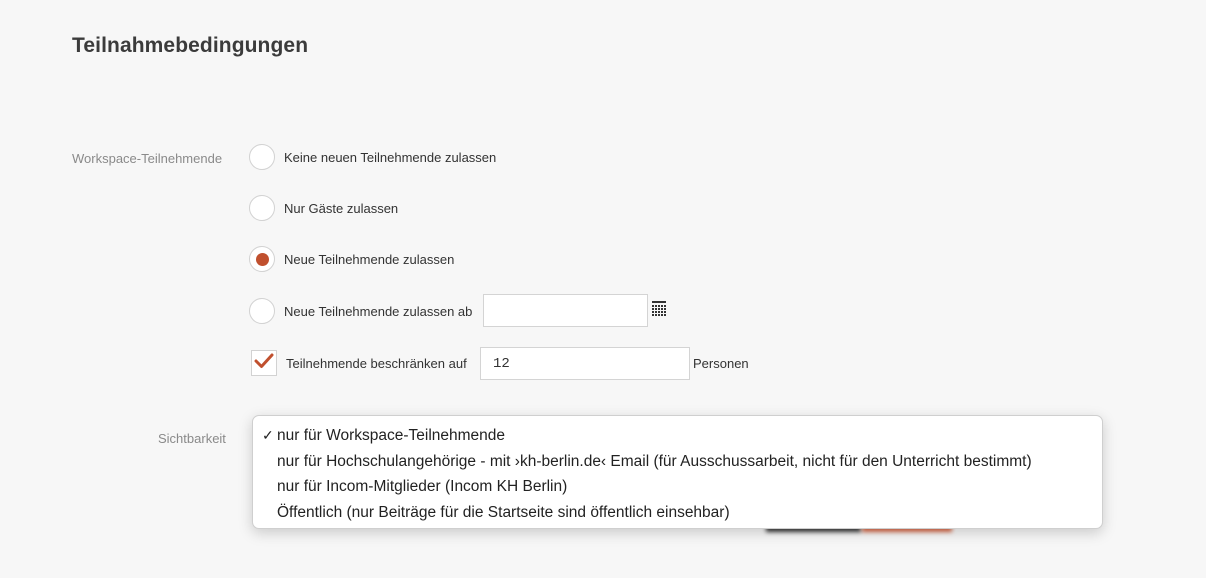 This screenshot has width=1206, height=578. Describe the element at coordinates (376, 363) in the screenshot. I see `limit-participants-label: Teilnehmende beschränken auf` at that location.